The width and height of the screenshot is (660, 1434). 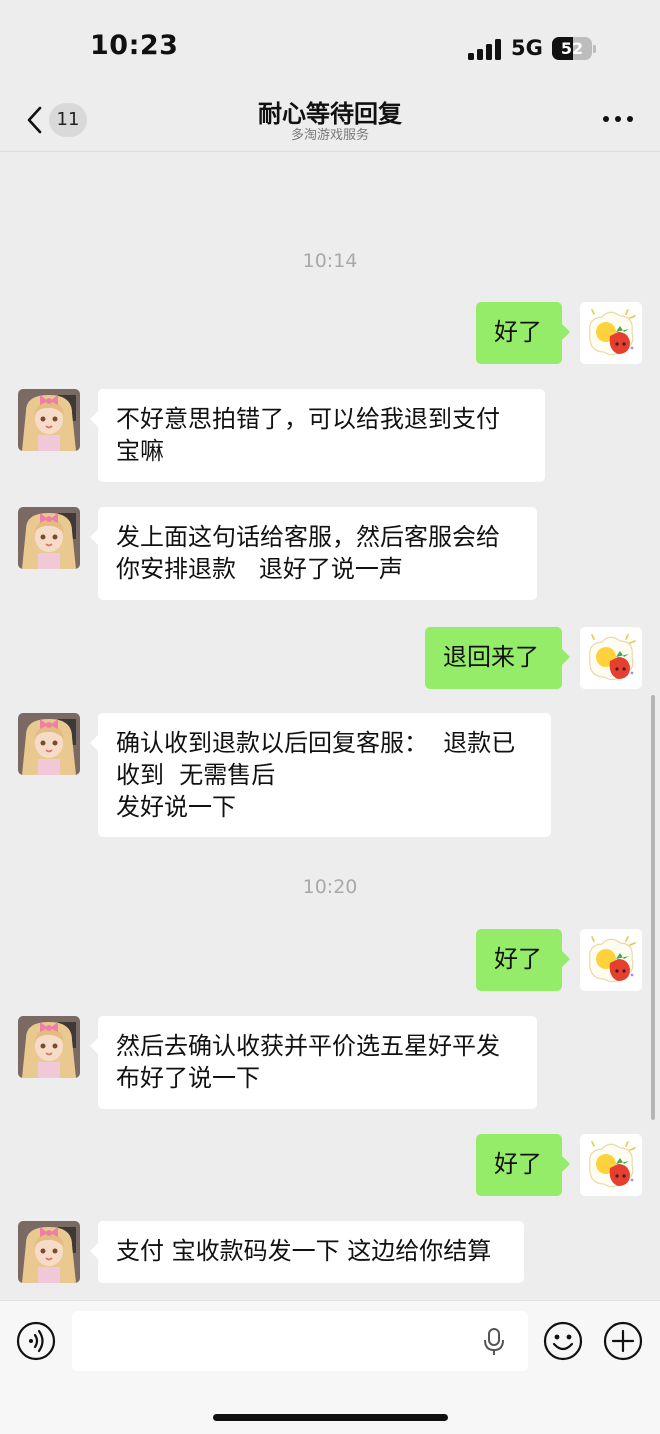 I want to click on message-bubble: 退回来了, so click(x=497, y=658).